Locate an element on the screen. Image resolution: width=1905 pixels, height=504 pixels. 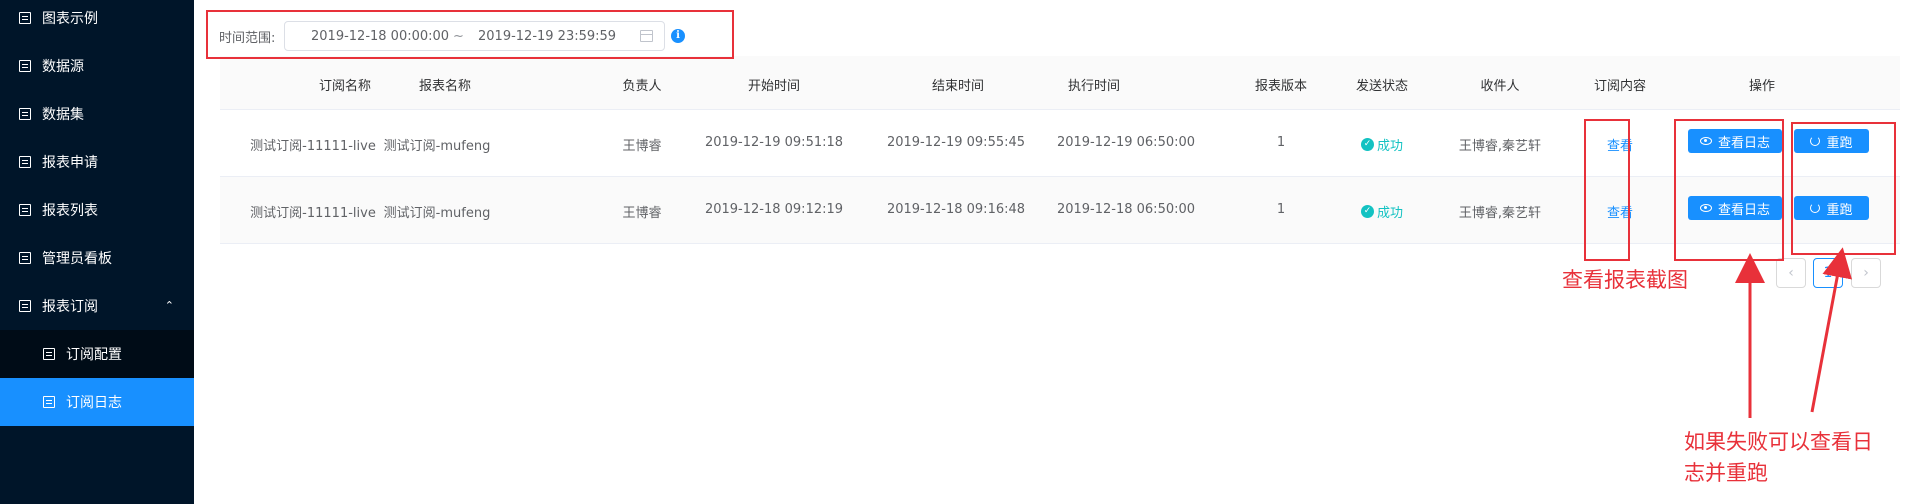
col-header-status: 发送状态 is located at coordinates (1382, 86).